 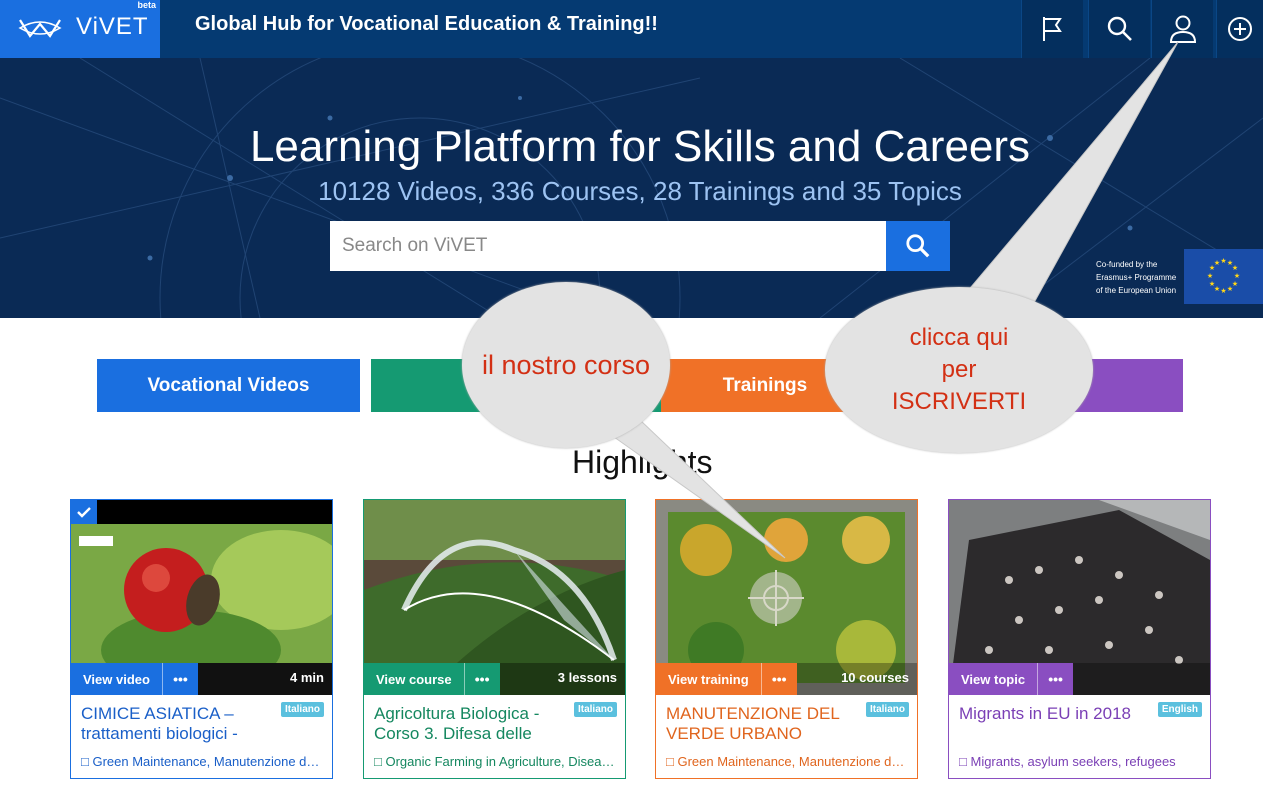 I want to click on annotation-signup: clicca qui per ISCRIVERTI, so click(x=959, y=370).